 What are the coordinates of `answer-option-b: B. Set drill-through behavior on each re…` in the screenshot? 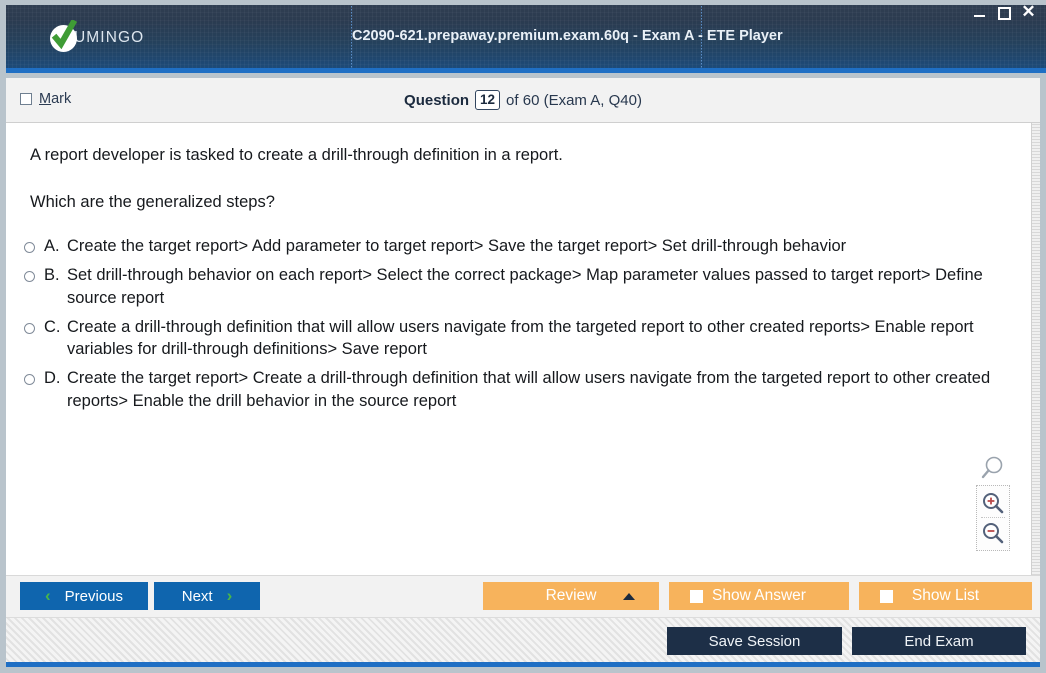 It's located at (519, 287).